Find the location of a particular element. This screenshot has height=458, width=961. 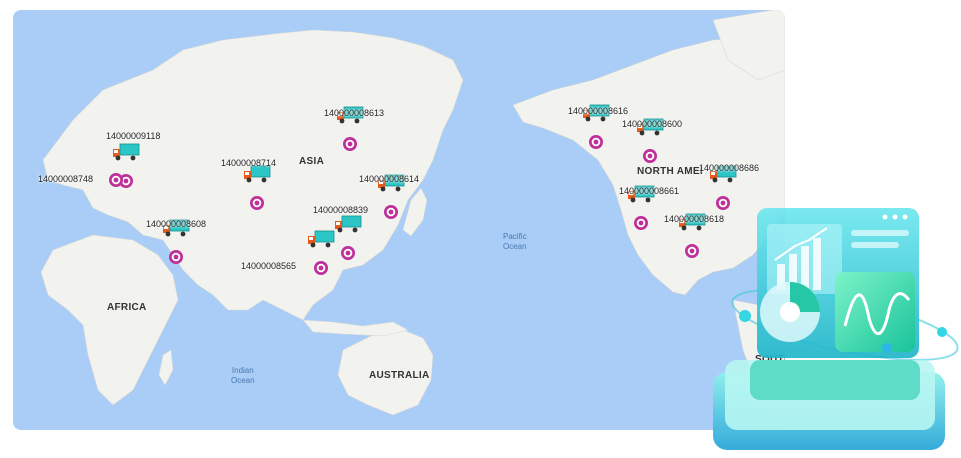

indonesia-landmass is located at coordinates (355, 328).